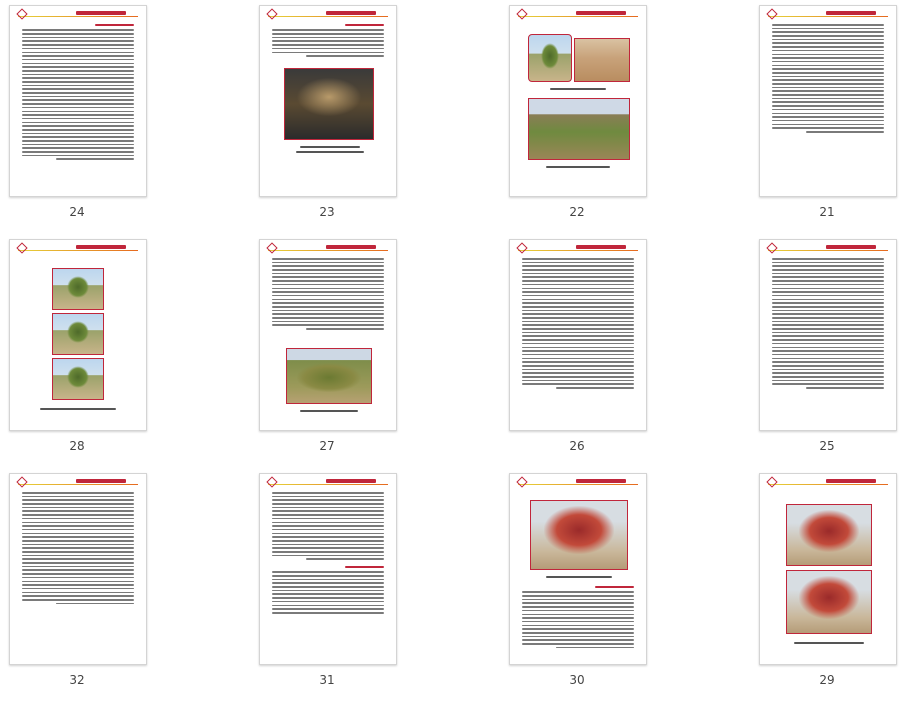 Image resolution: width=900 pixels, height=701 pixels. Describe the element at coordinates (77, 212) in the screenshot. I see `page-number-label: 24` at that location.